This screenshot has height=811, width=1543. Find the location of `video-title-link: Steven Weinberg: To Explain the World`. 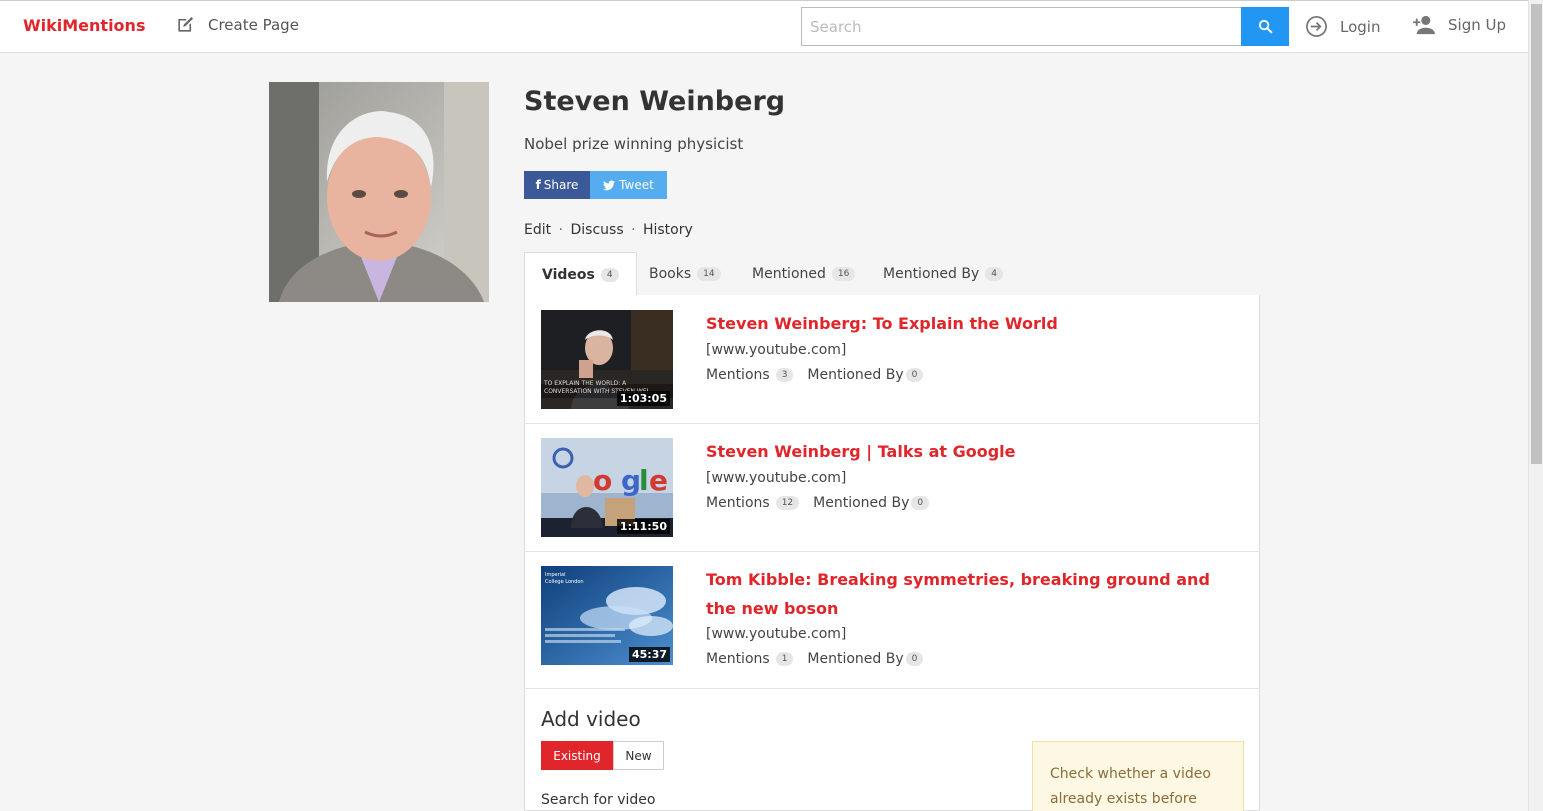

video-title-link: Steven Weinberg: To Explain the World is located at coordinates (966, 323).